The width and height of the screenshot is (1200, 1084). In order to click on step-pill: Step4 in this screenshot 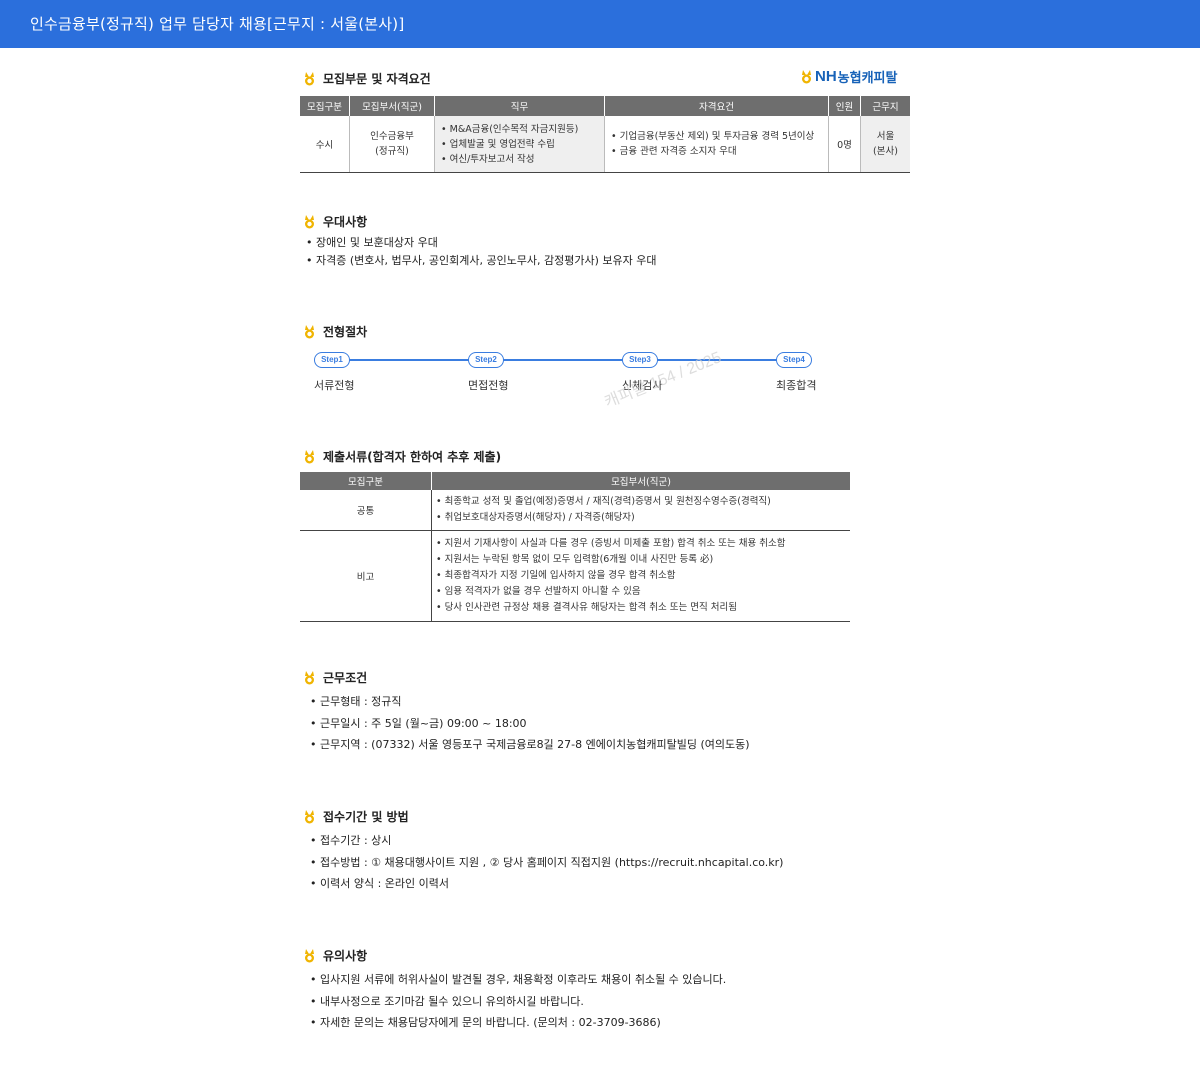, I will do `click(794, 360)`.